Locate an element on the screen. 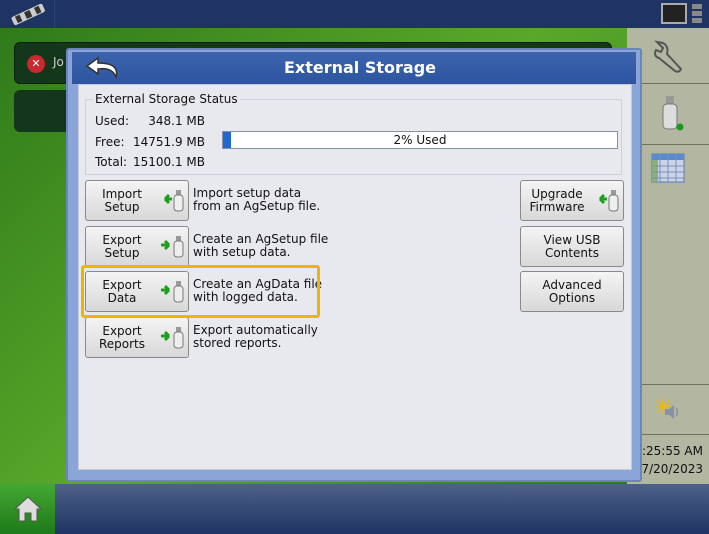  brightness-volume-icon is located at coordinates (667, 408).